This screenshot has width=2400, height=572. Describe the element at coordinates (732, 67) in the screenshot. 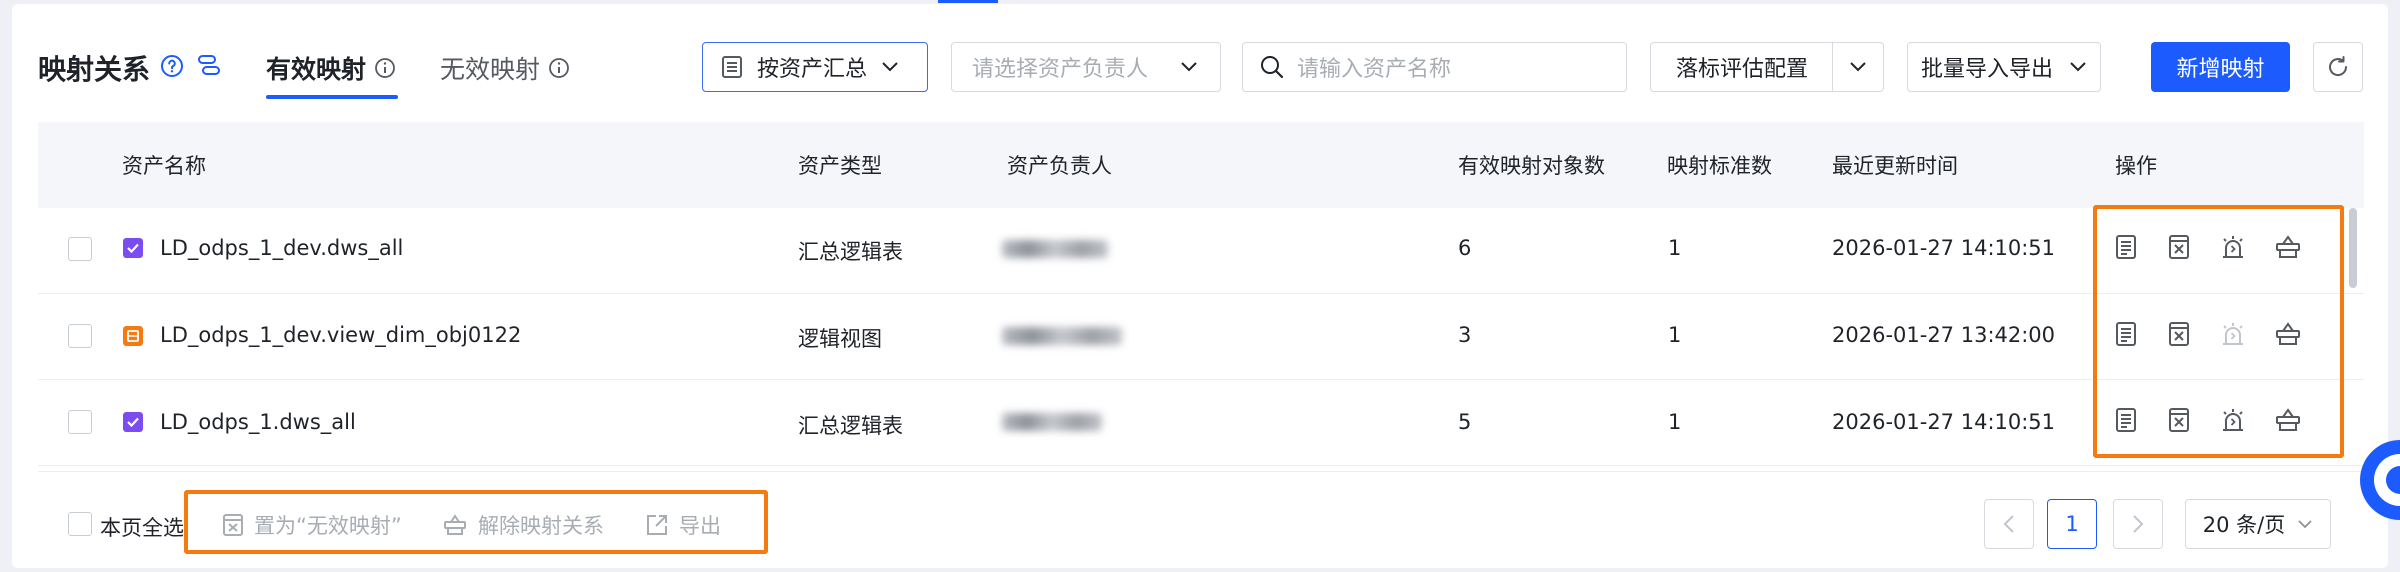

I see `document-icon` at that location.